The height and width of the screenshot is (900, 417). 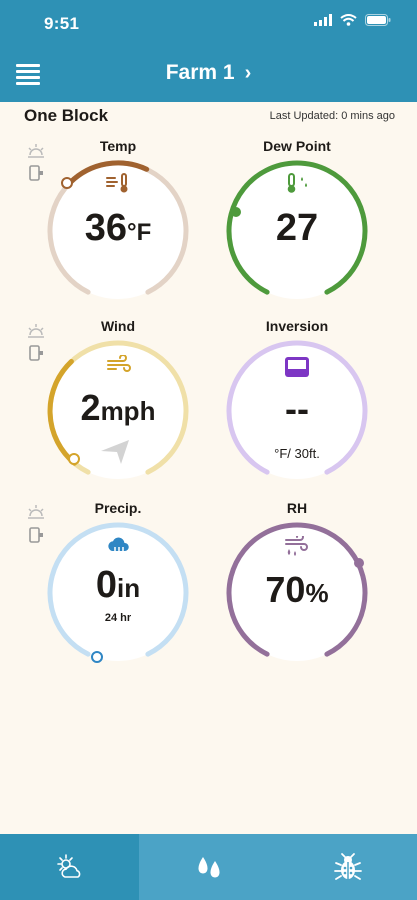 I want to click on nav-bar: Farm 1 ›, so click(x=208, y=74).